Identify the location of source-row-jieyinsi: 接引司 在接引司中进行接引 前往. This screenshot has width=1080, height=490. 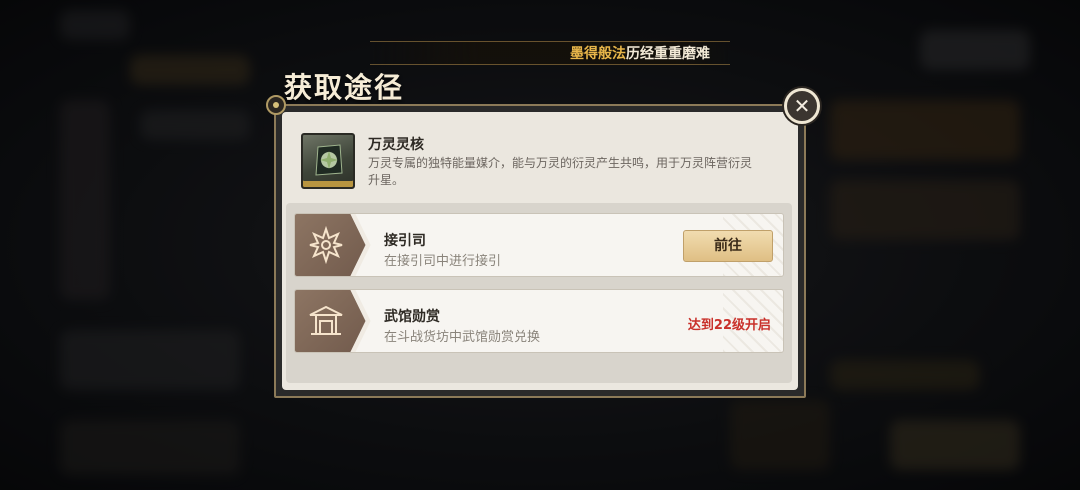
(539, 245).